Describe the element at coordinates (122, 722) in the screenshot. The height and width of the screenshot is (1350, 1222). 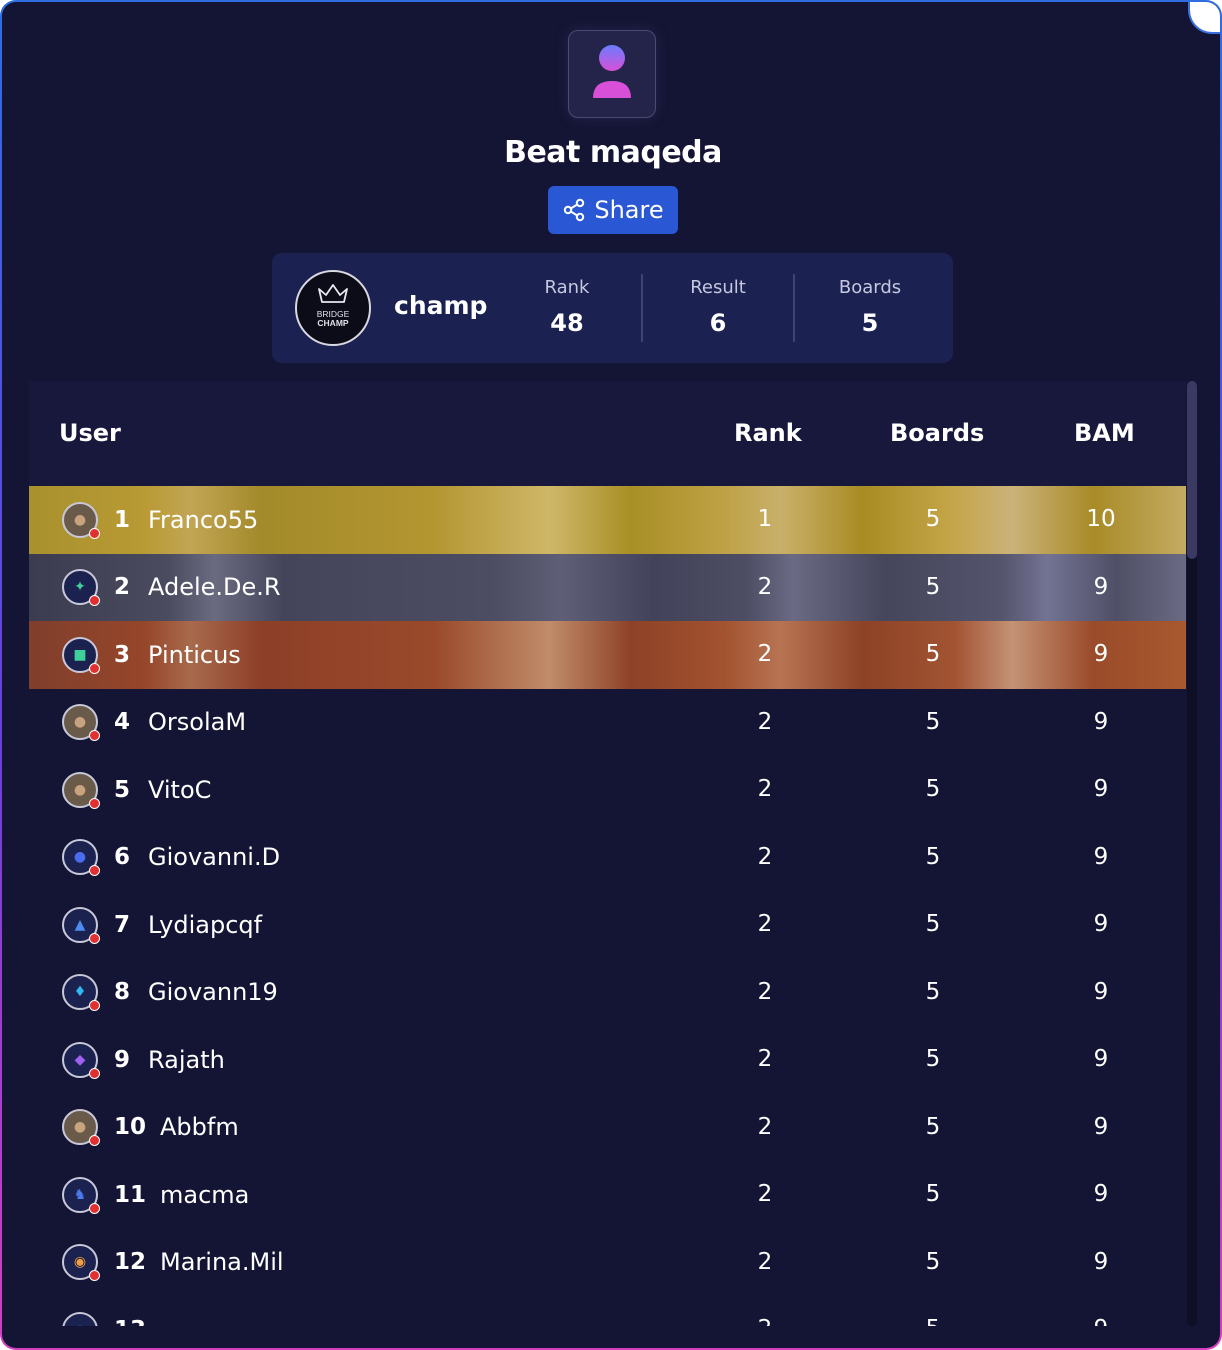
I see `row-position: 4` at that location.